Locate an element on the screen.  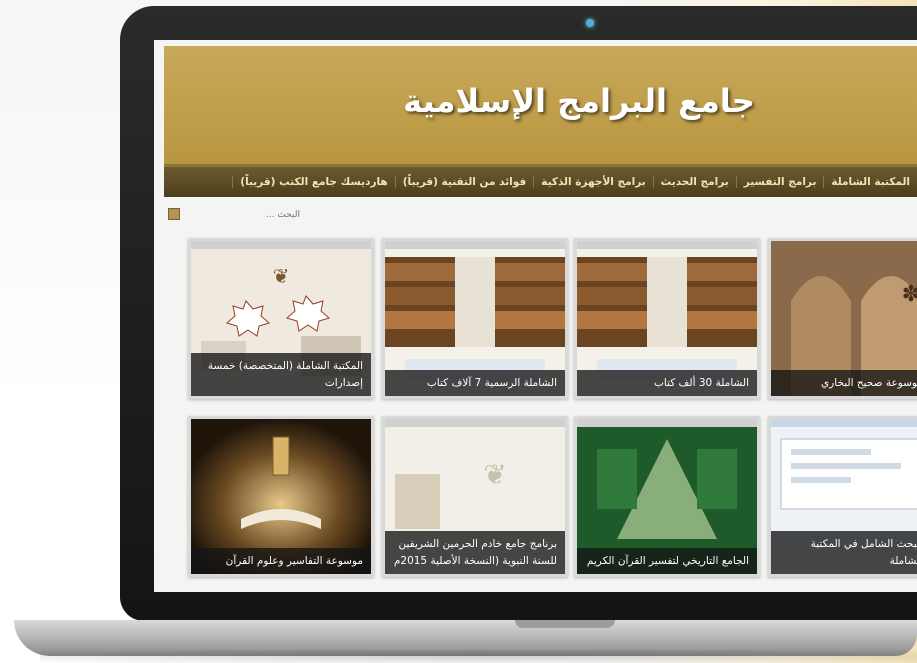
search-icon is located at coordinates (174, 214).